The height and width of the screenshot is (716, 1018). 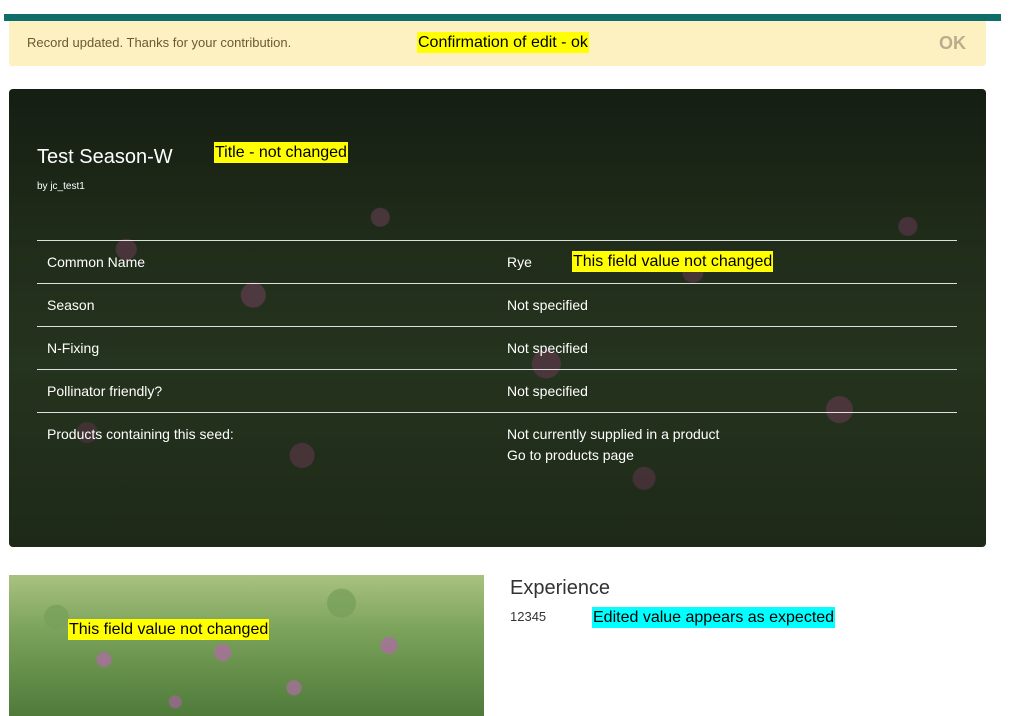 I want to click on experience-value: 12345, so click(x=528, y=616).